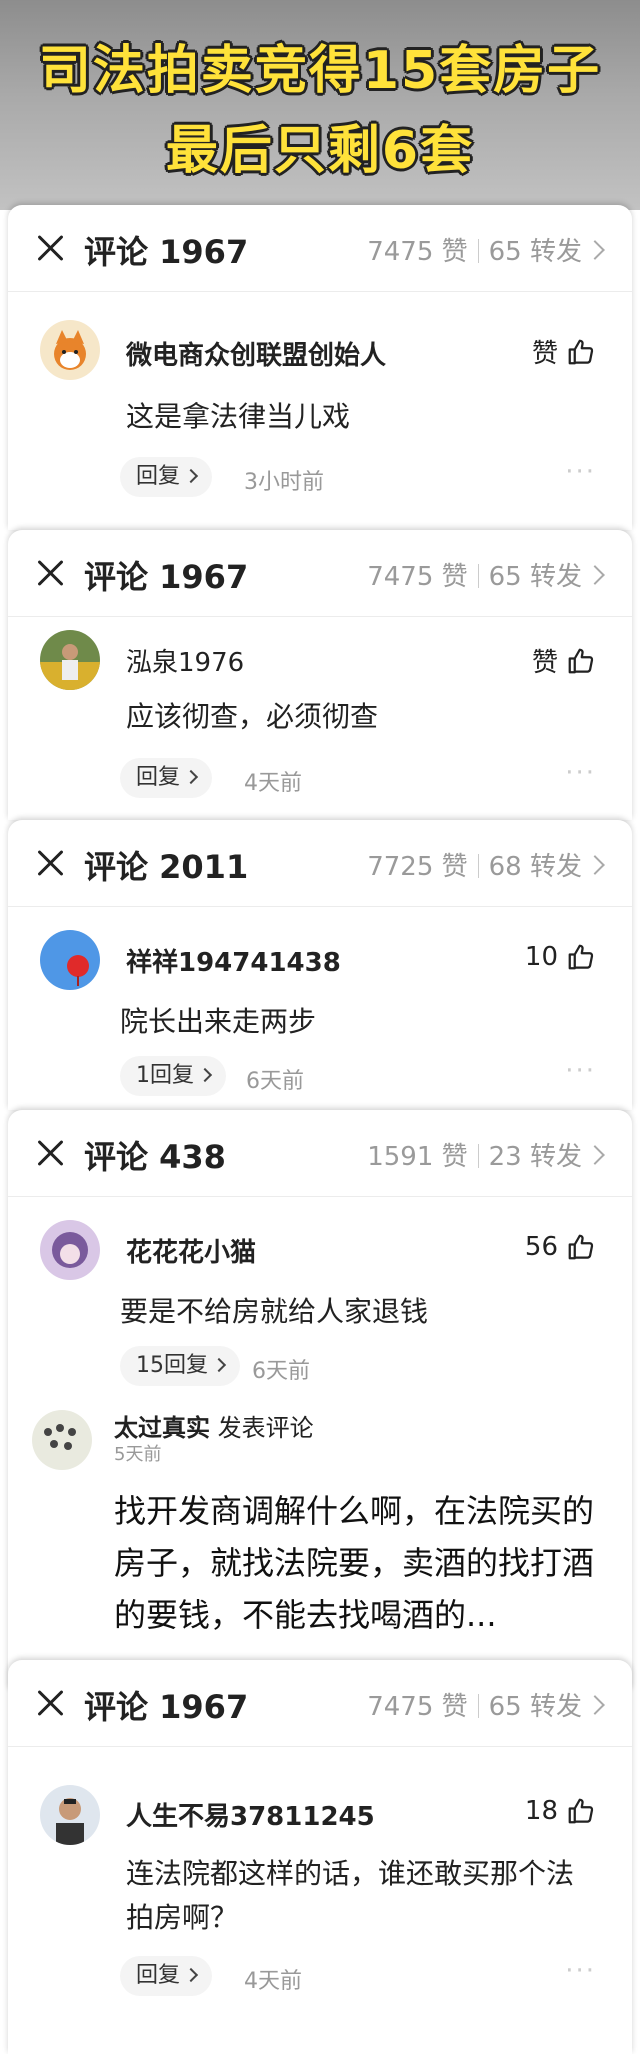 The width and height of the screenshot is (640, 2054). Describe the element at coordinates (320, 863) in the screenshot. I see `comments-header: 评论 2011 7725 赞 68 转发` at that location.